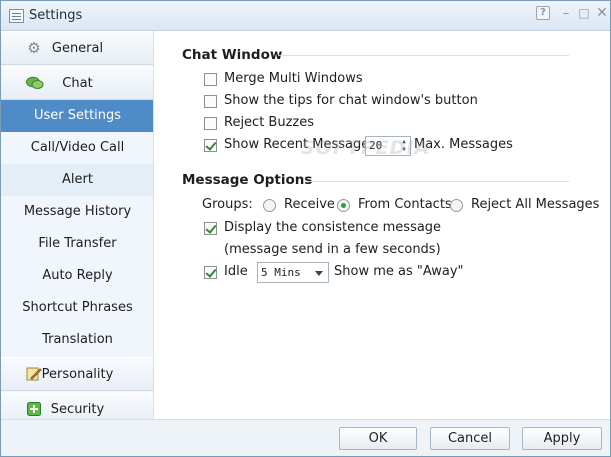 The width and height of the screenshot is (611, 457). Describe the element at coordinates (293, 78) in the screenshot. I see `merge-multi-windows-label: Merge Multi Windows` at that location.